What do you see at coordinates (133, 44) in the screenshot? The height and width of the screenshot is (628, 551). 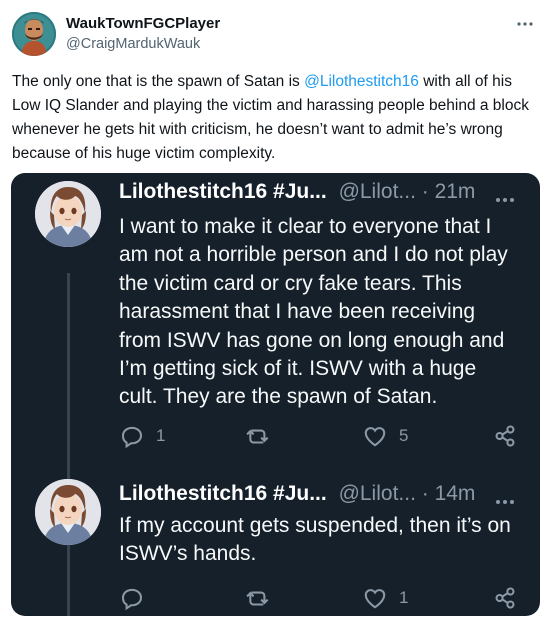 I see `author-handle: @CraigMardukWauk` at bounding box center [133, 44].